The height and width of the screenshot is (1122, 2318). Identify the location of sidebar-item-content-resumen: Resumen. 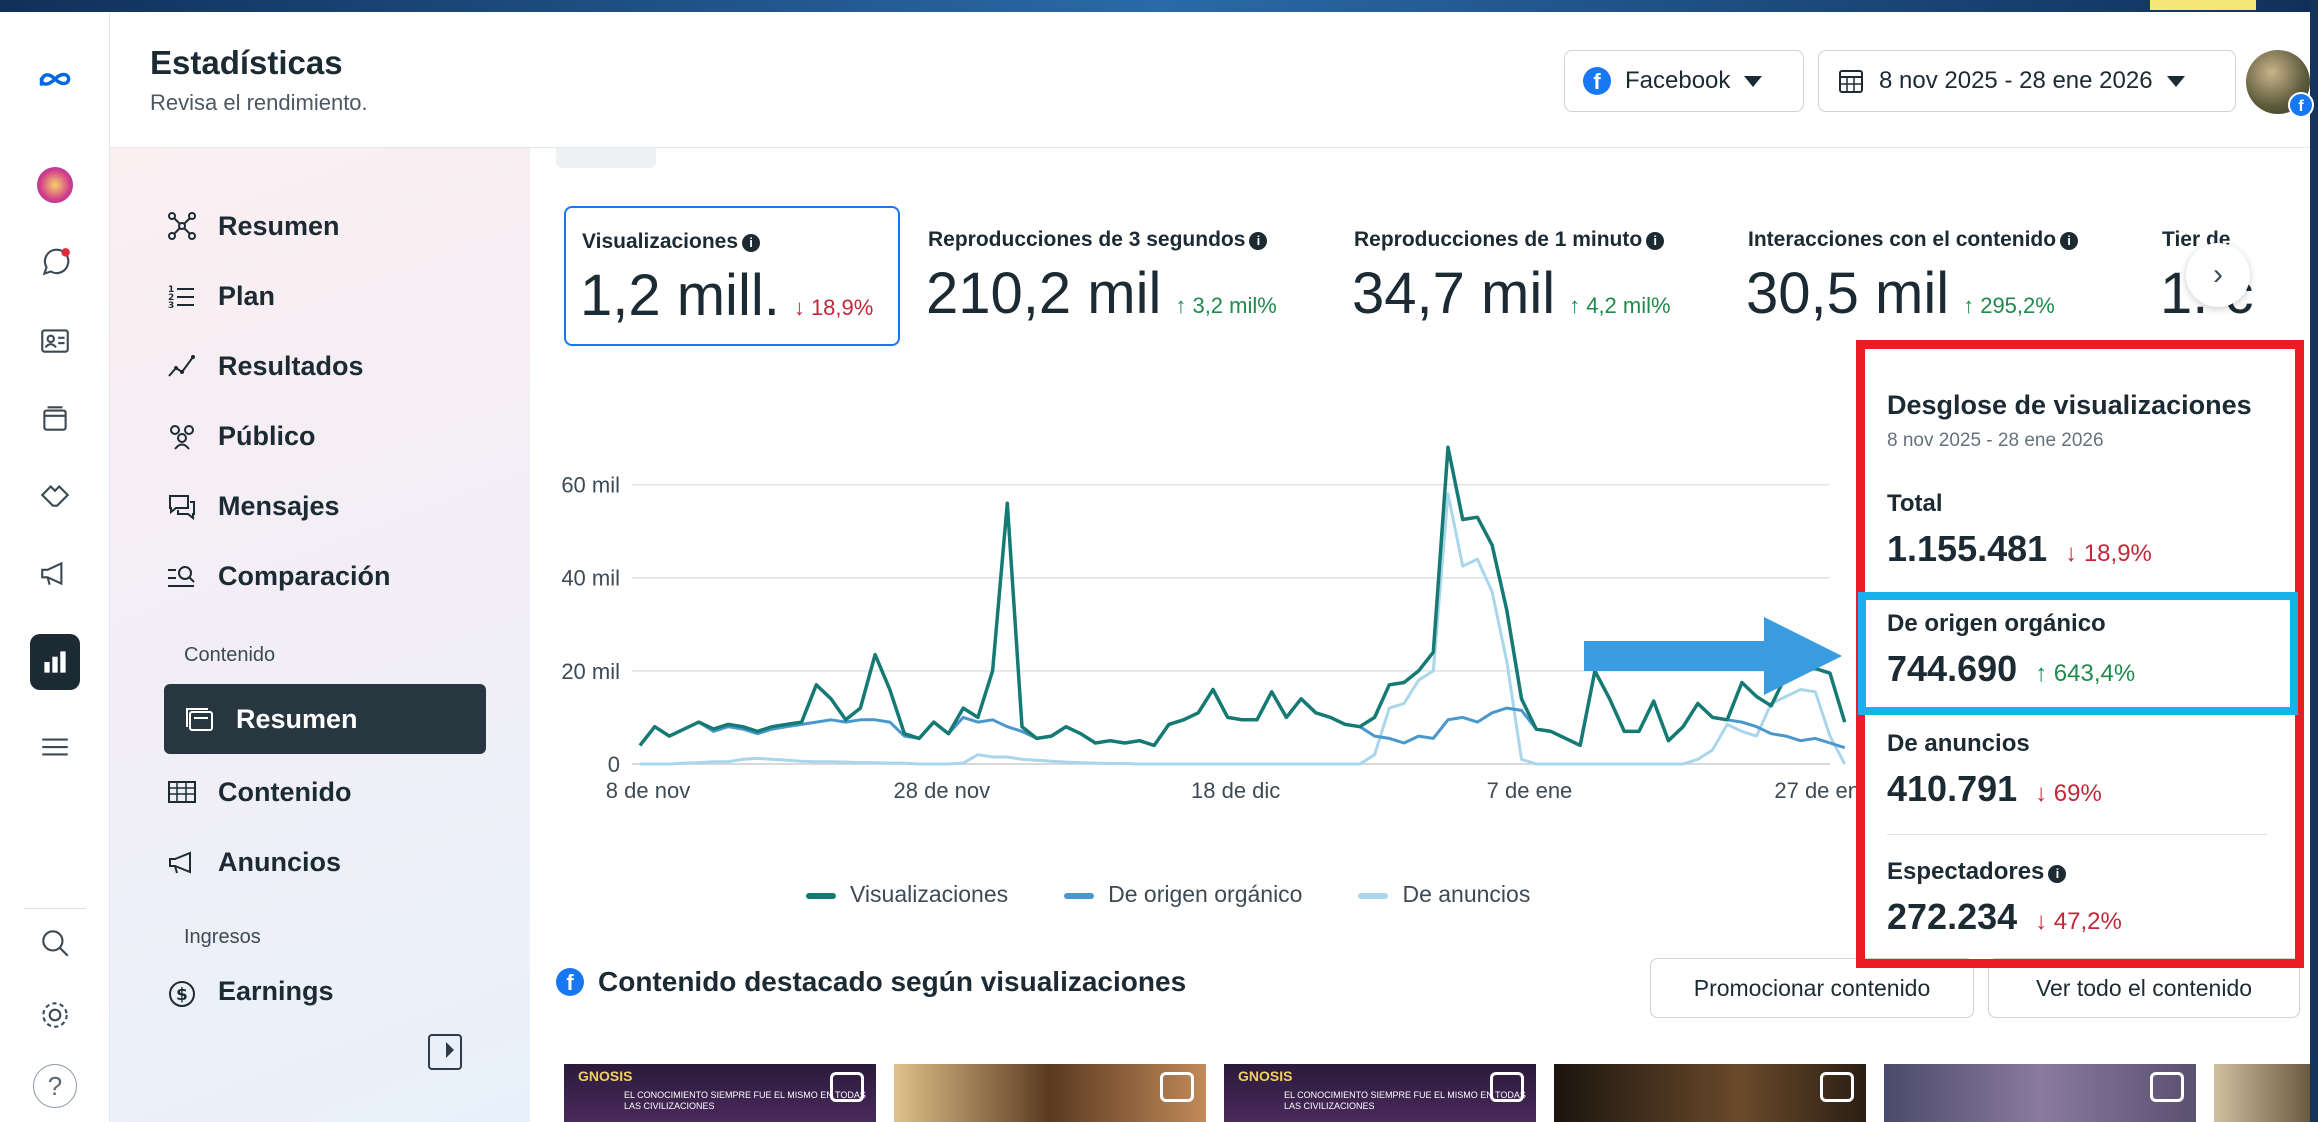
(325, 719).